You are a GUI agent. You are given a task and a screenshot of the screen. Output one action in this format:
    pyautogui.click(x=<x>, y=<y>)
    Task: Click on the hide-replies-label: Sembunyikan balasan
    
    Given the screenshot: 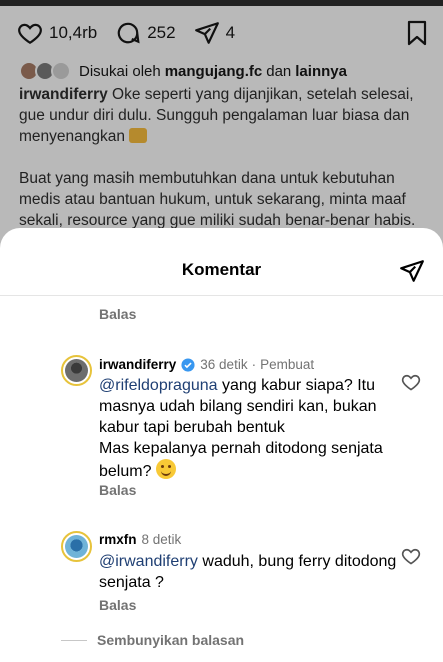 What is the action you would take?
    pyautogui.click(x=171, y=640)
    